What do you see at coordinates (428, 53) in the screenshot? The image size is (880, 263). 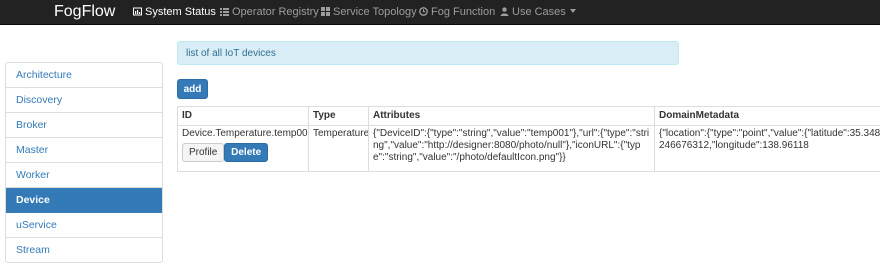 I see `info-alert: list of all IoT devices` at bounding box center [428, 53].